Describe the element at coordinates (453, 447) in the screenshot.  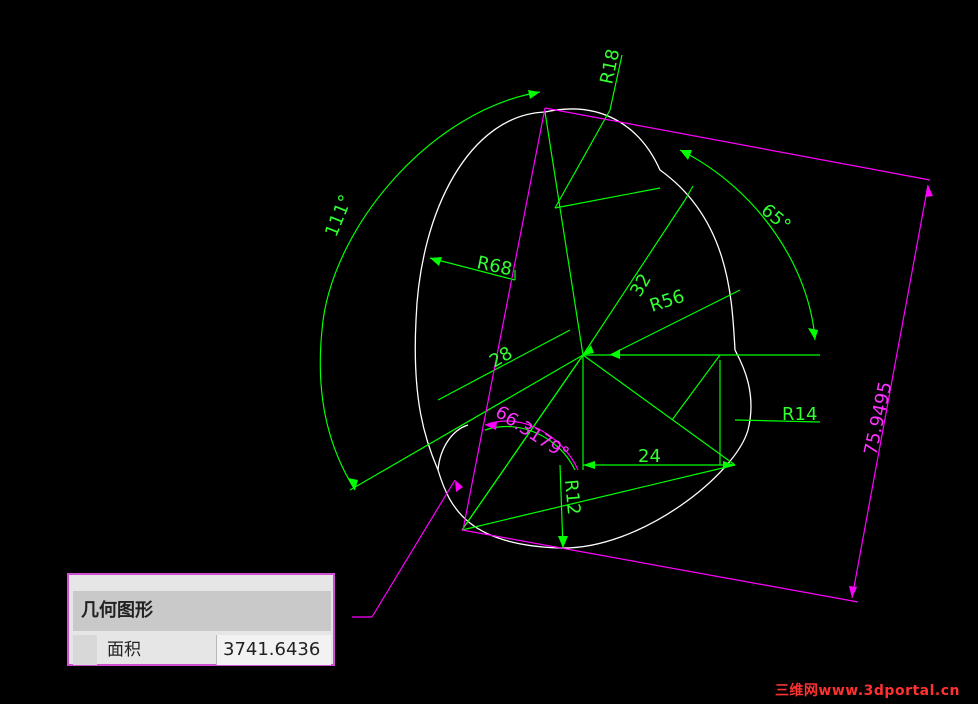
I see `inner-arc` at that location.